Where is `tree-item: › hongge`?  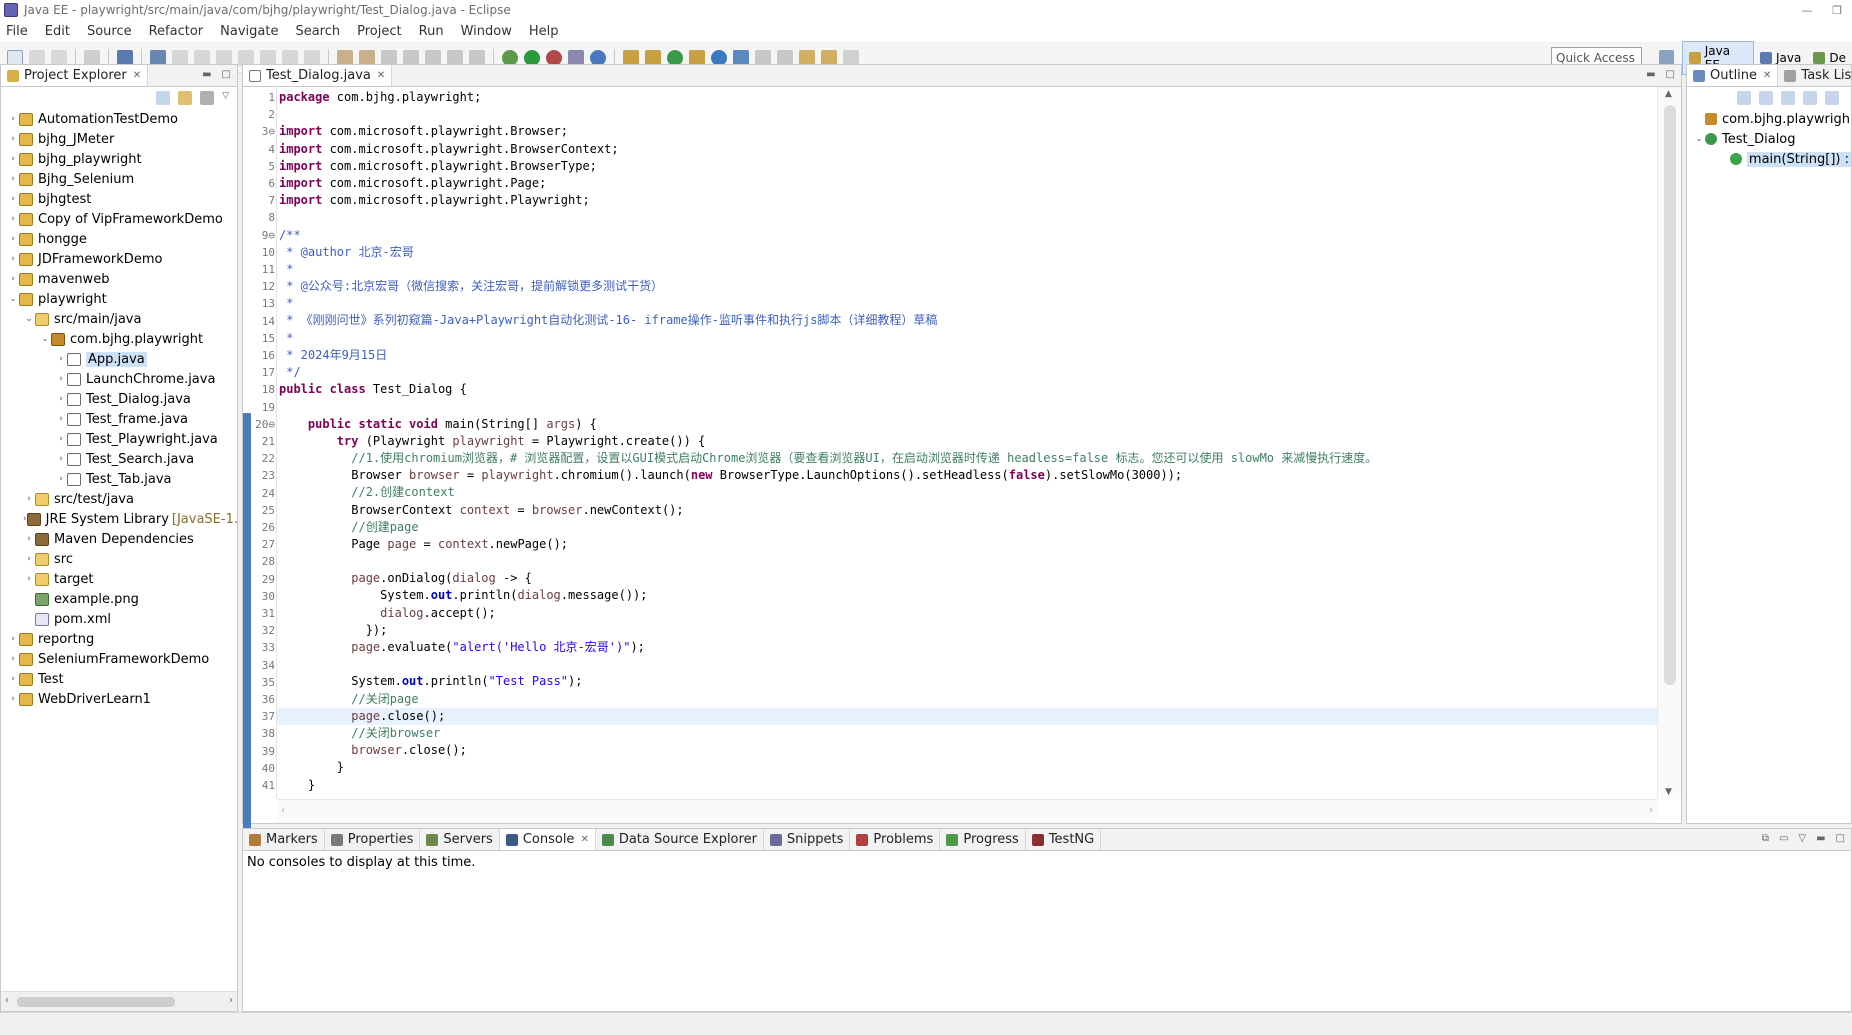
tree-item: › hongge is located at coordinates (120, 239).